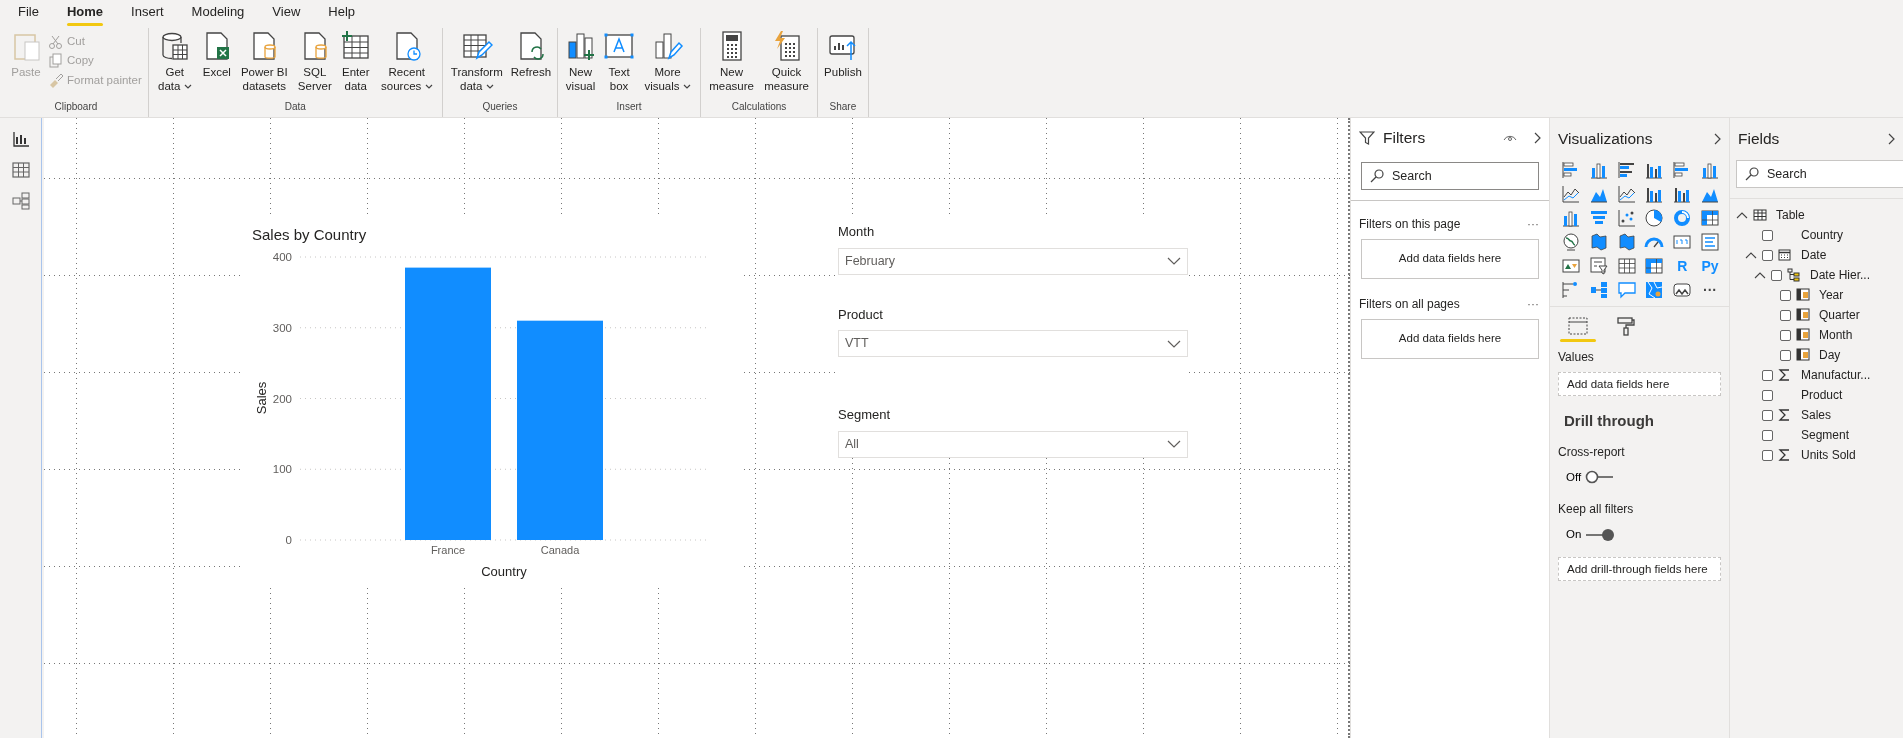 The height and width of the screenshot is (738, 1903). Describe the element at coordinates (1571, 266) in the screenshot. I see `kpi-icon` at that location.